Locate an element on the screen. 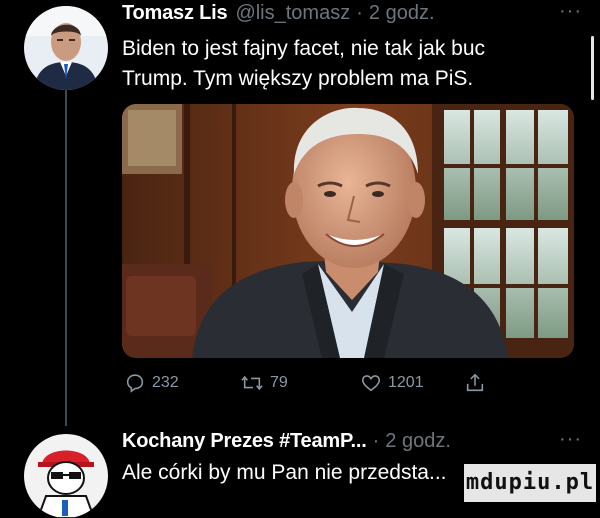 The image size is (600, 518). share-button is located at coordinates (475, 383).